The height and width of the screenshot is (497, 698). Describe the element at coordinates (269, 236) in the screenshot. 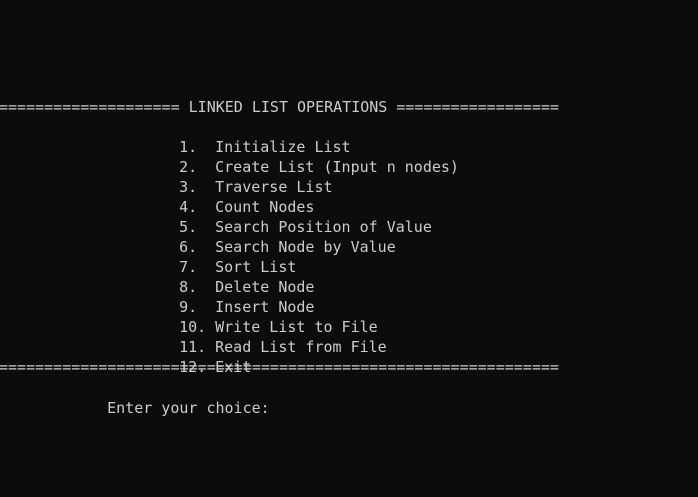

I see `menu-item: 6. Search Node by Value` at that location.